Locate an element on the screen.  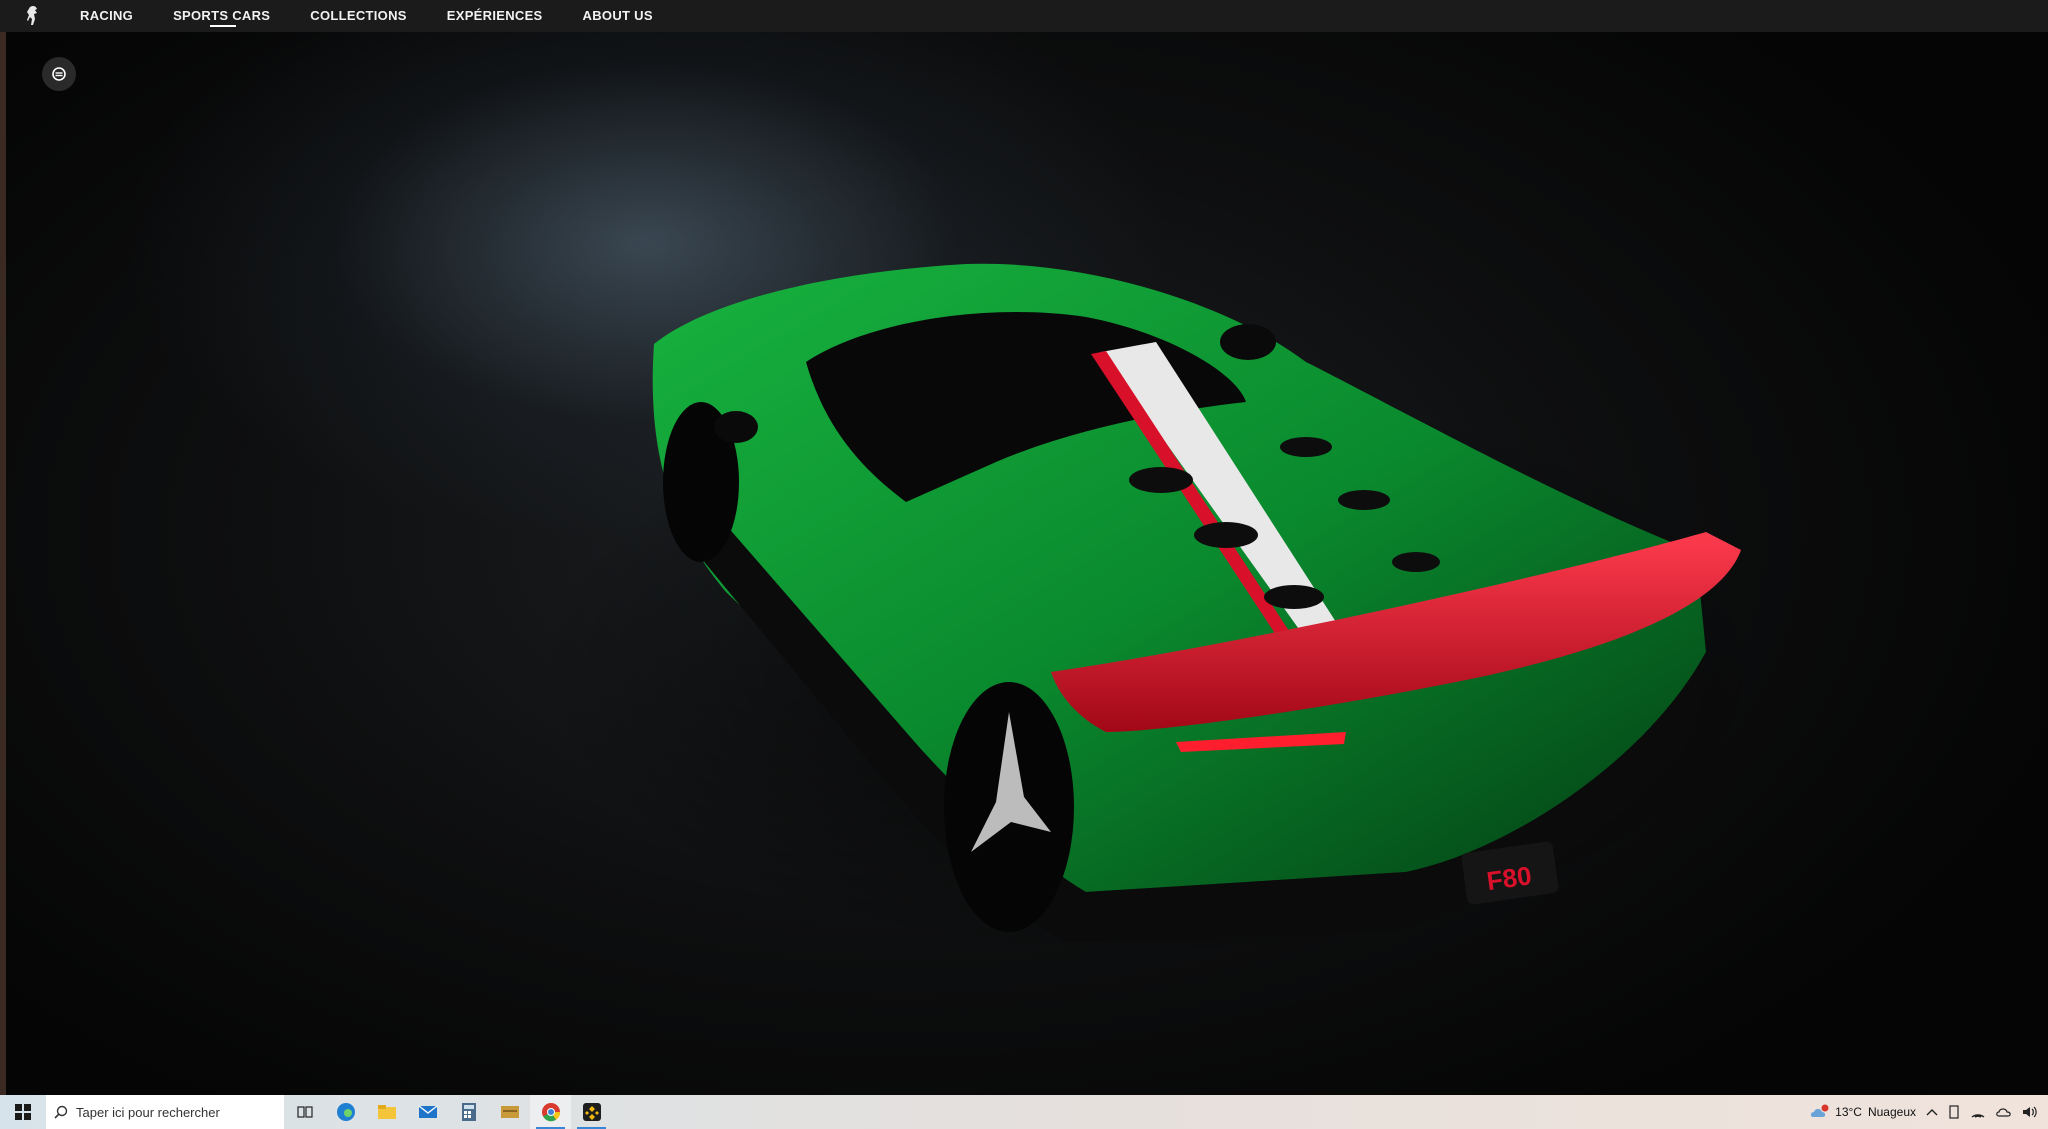
file-explorer-icon is located at coordinates (386, 1112).